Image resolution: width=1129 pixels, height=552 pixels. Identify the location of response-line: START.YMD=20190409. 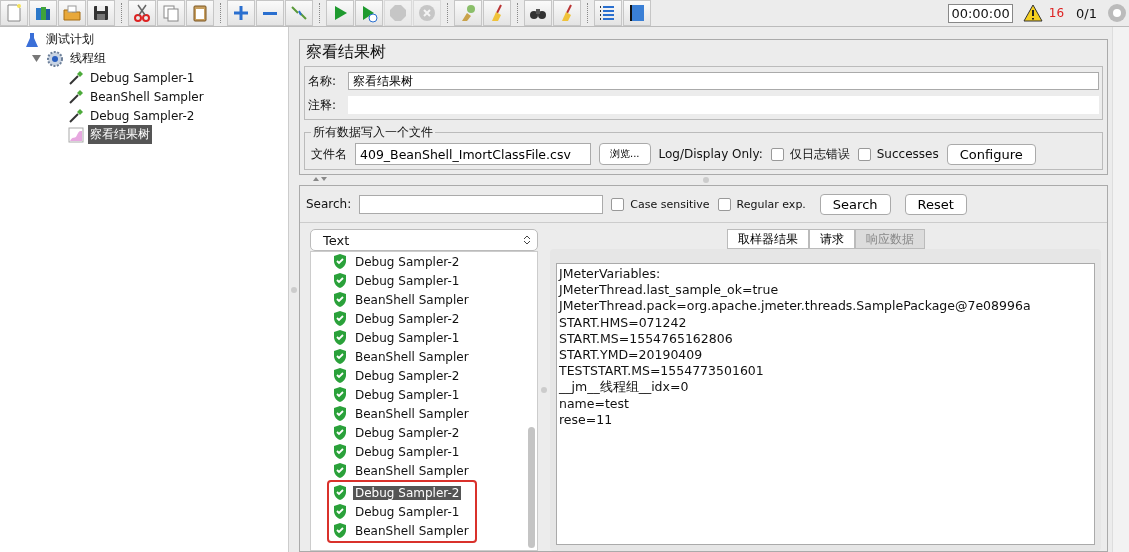
(631, 355).